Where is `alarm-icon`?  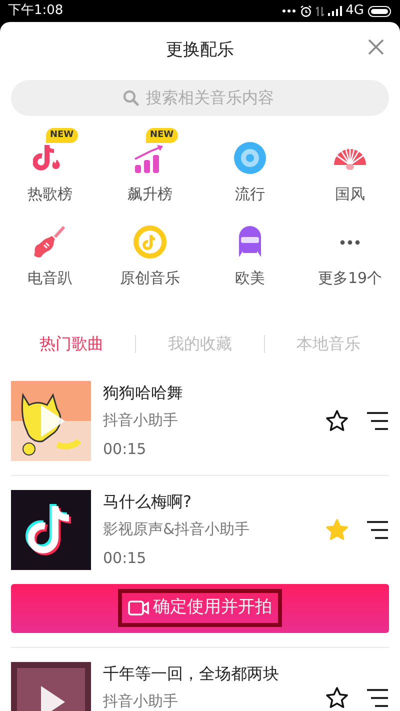 alarm-icon is located at coordinates (306, 11).